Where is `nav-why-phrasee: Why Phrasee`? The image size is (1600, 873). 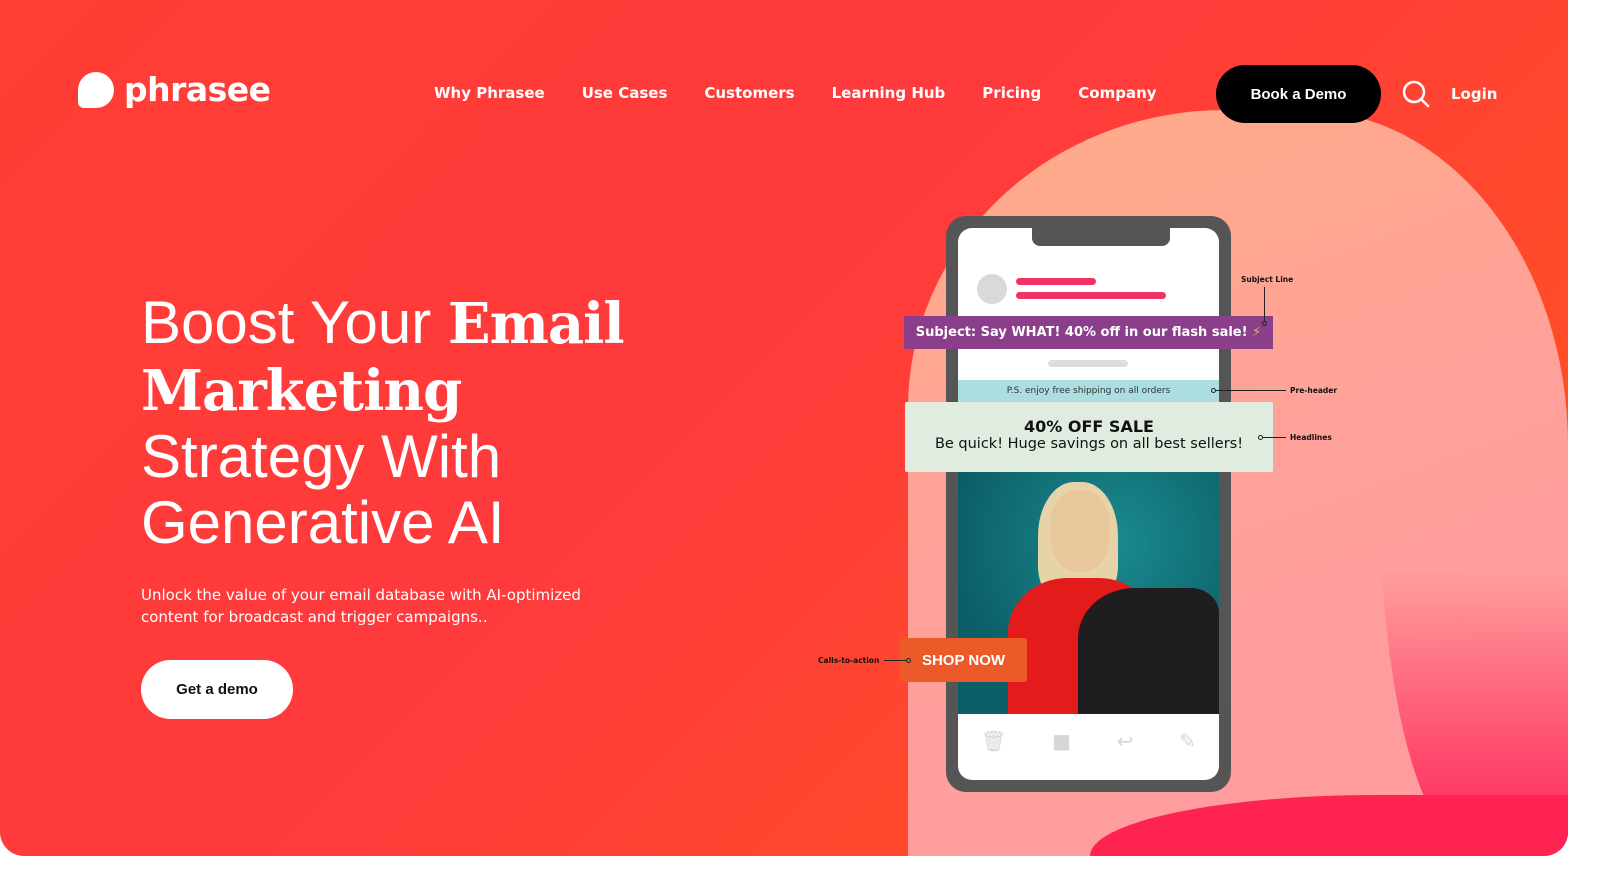 nav-why-phrasee: Why Phrasee is located at coordinates (489, 93).